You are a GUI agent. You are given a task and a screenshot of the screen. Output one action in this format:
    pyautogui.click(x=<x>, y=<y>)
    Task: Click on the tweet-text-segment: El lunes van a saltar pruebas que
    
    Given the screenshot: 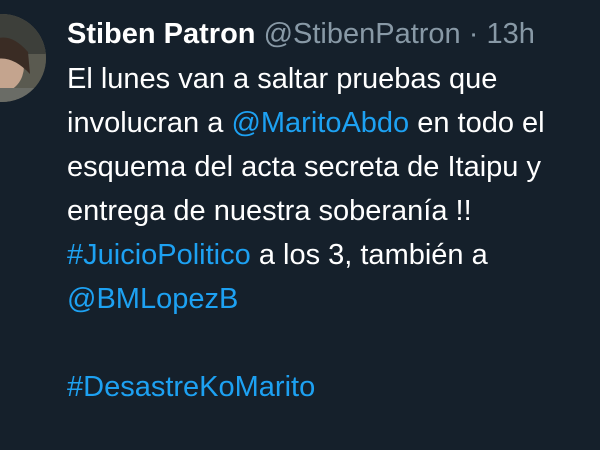 What is the action you would take?
    pyautogui.click(x=282, y=79)
    